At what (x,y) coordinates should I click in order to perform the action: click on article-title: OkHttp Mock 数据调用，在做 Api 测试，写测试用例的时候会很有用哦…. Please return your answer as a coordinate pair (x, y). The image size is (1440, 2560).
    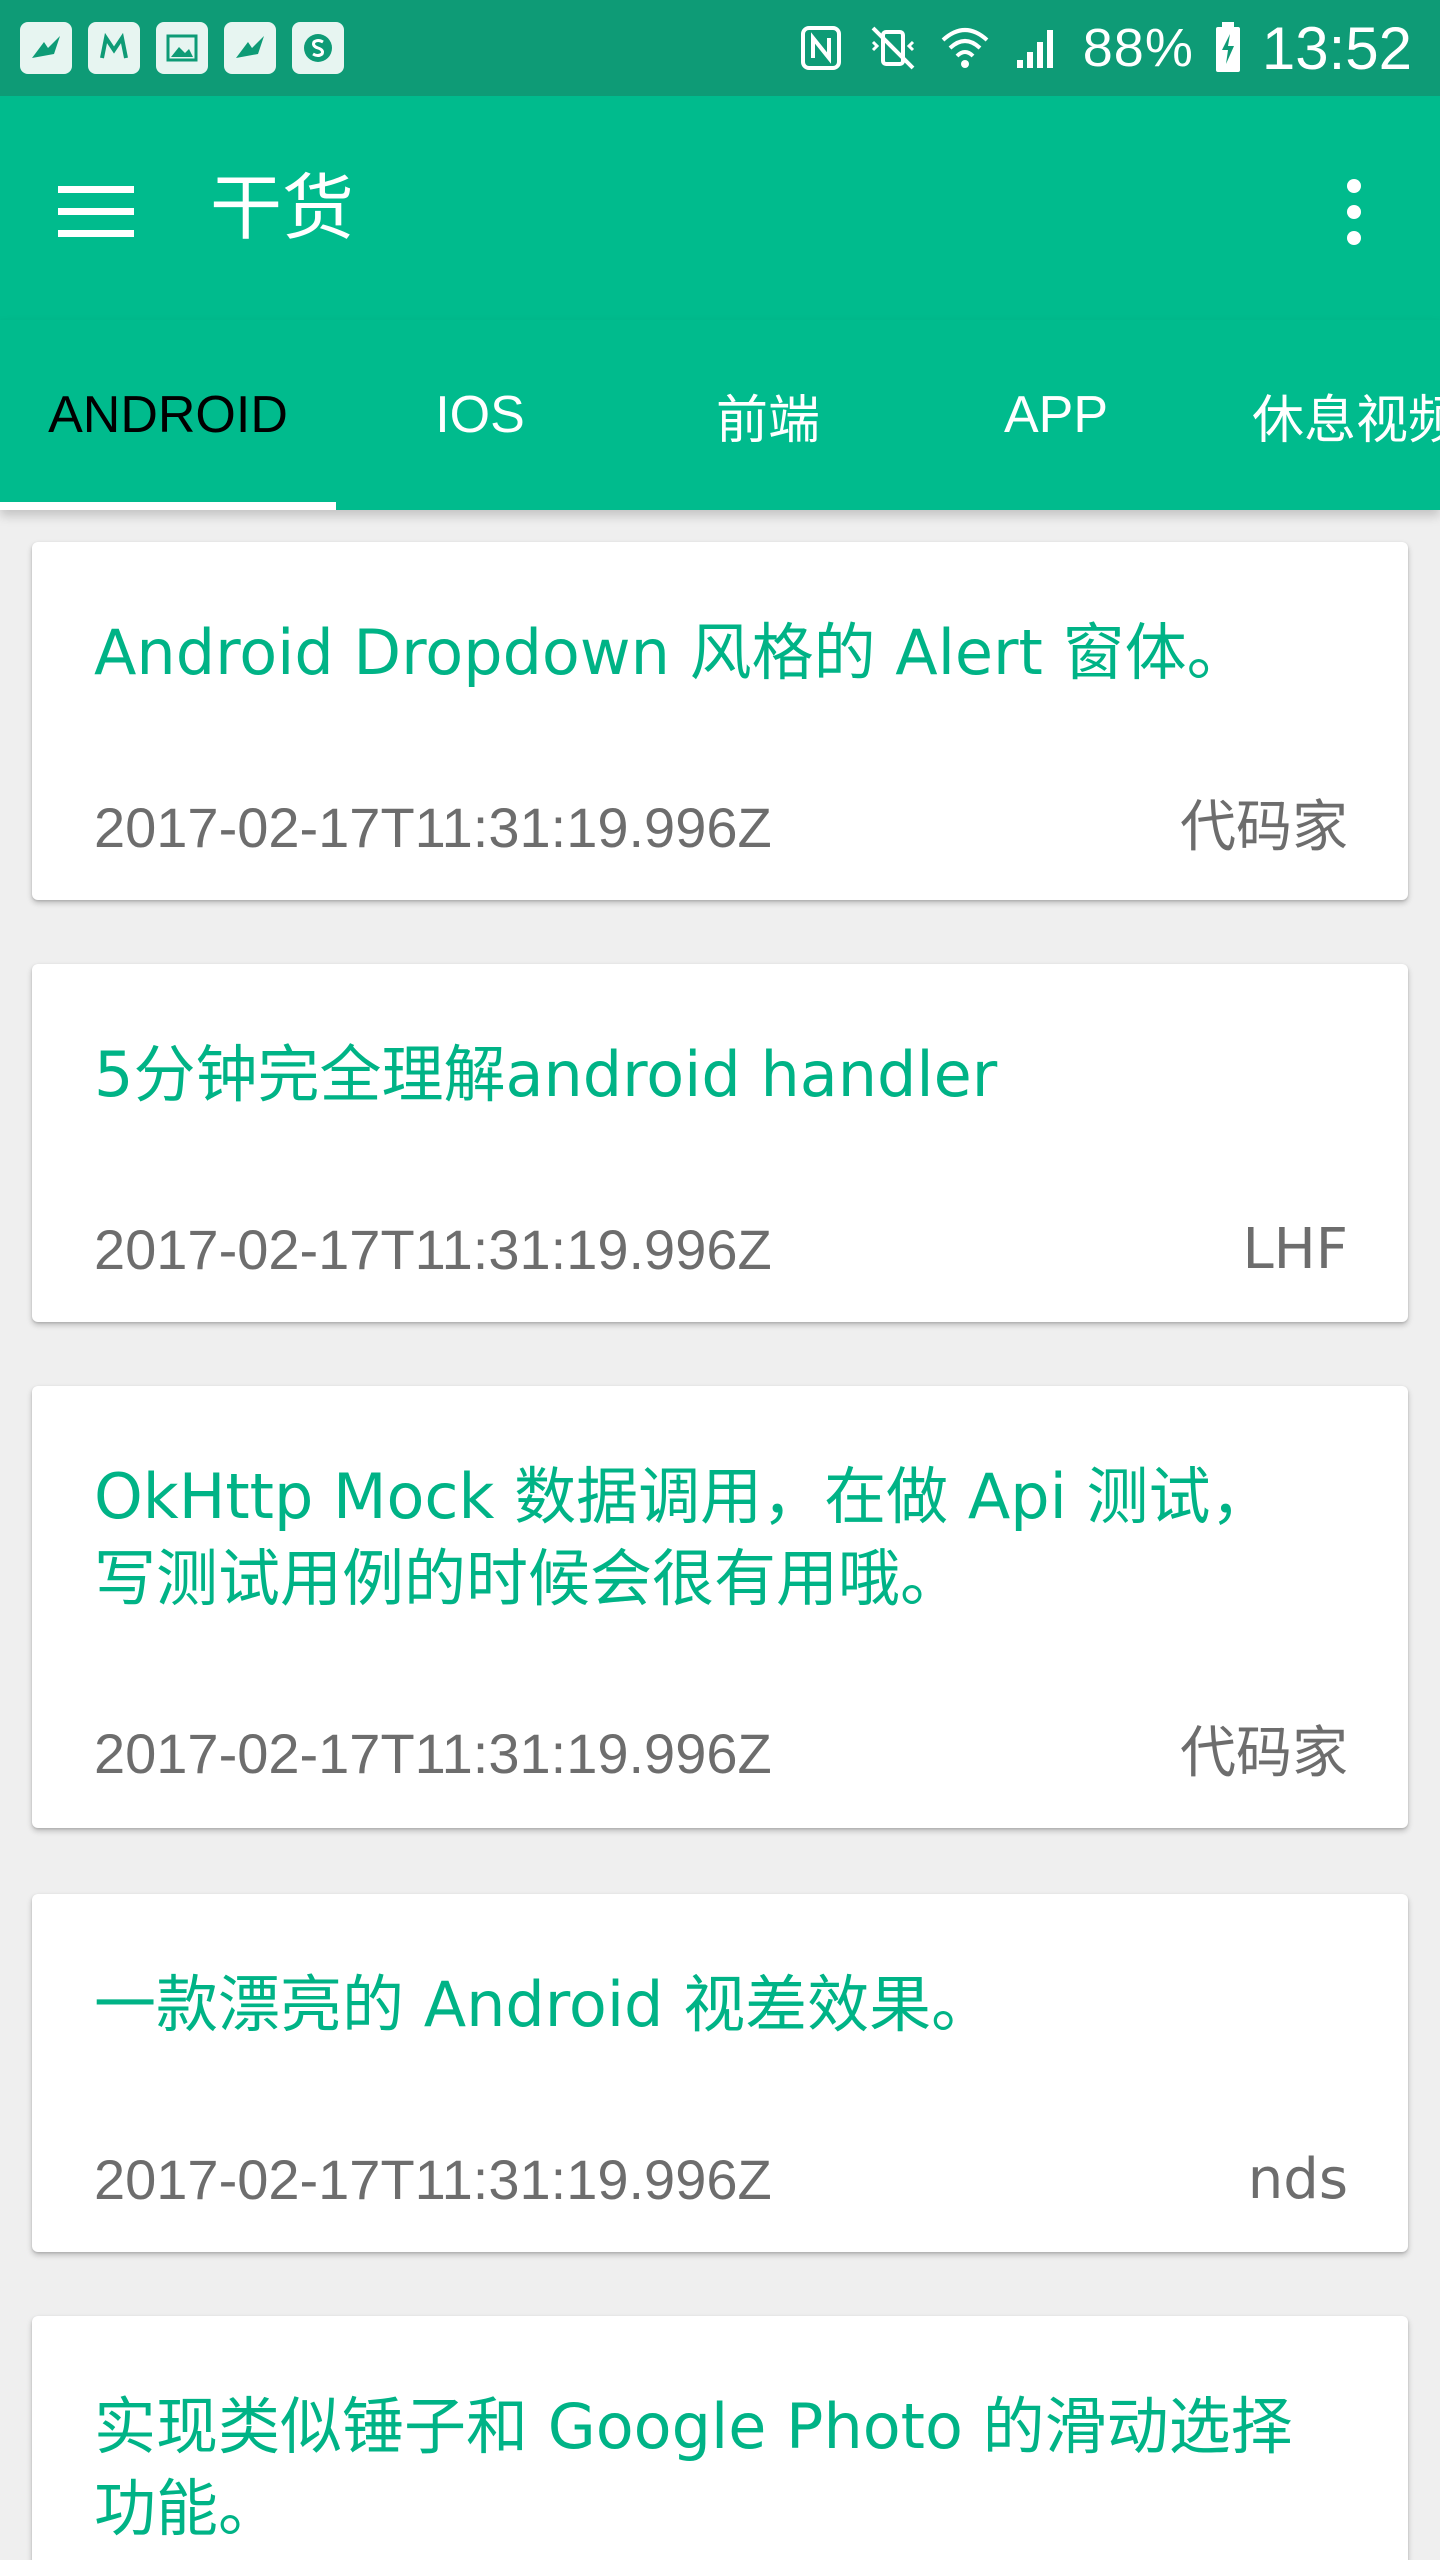
    Looking at the image, I should click on (683, 1537).